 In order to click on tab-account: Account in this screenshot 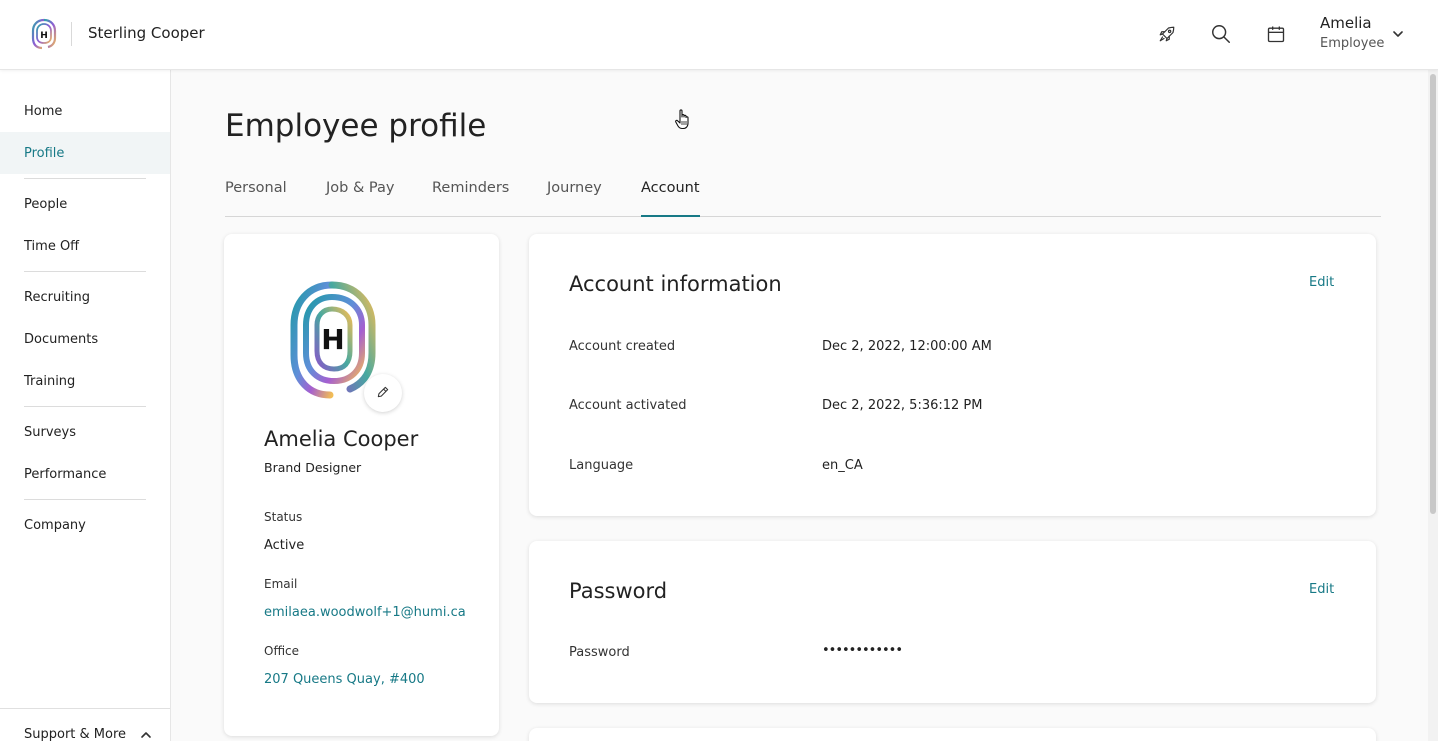, I will do `click(670, 198)`.